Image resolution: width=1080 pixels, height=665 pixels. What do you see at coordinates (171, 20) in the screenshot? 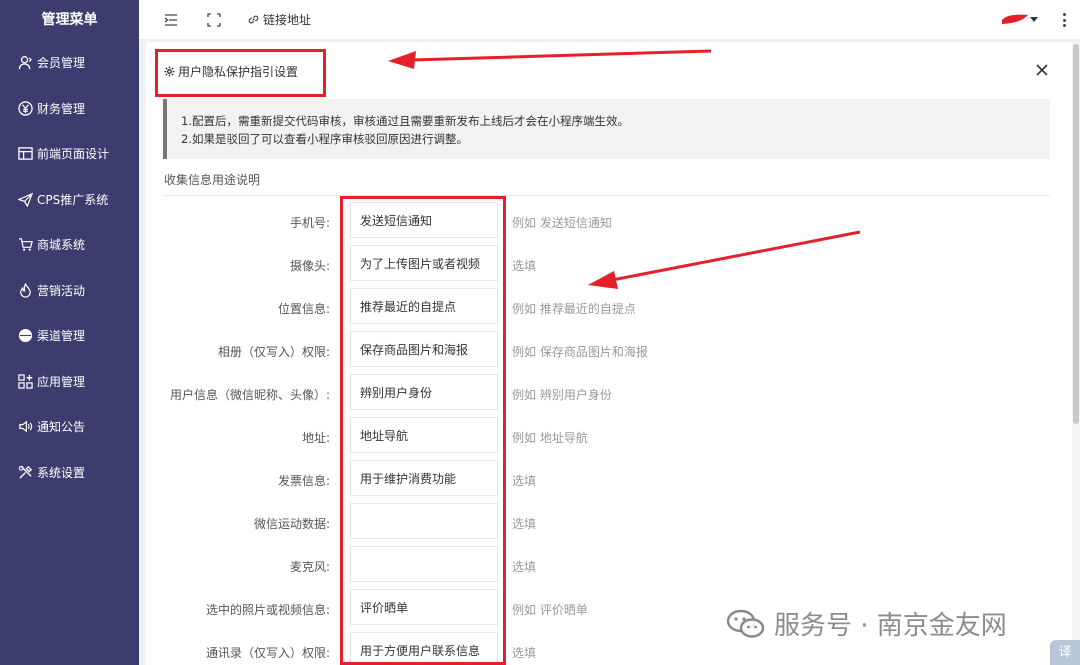
I see `collapse-menu-icon` at bounding box center [171, 20].